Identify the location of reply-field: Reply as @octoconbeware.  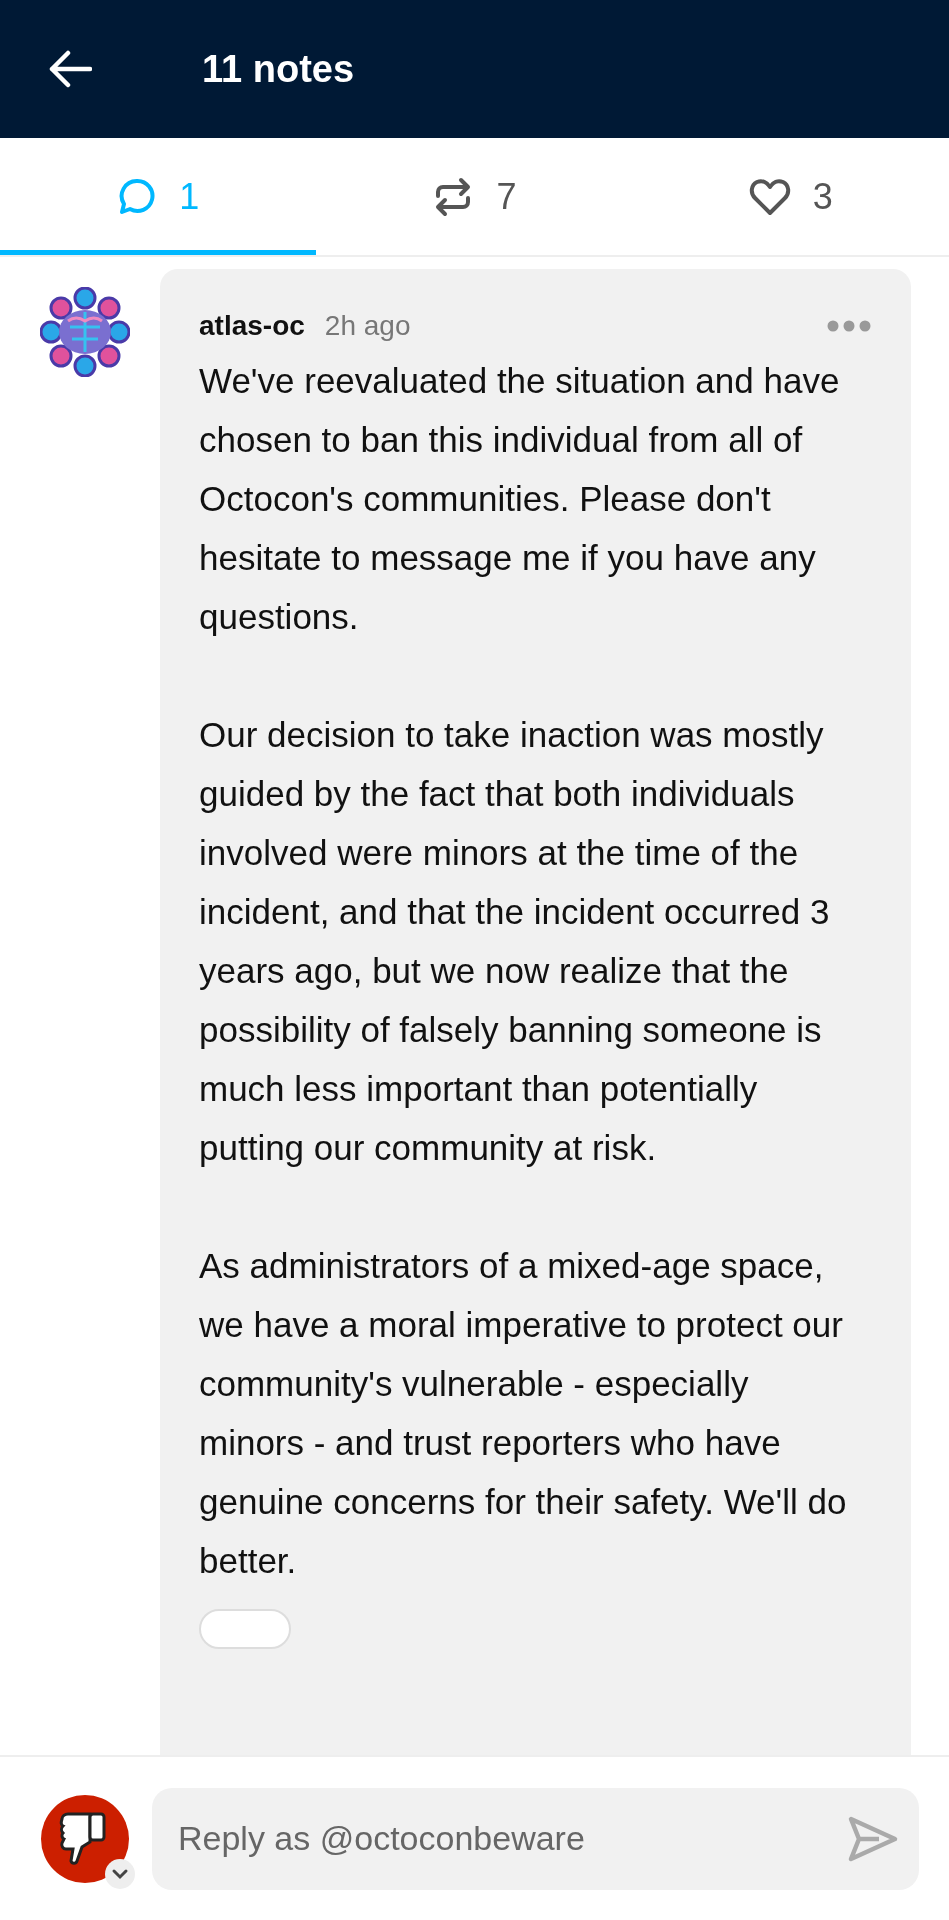
(535, 1838).